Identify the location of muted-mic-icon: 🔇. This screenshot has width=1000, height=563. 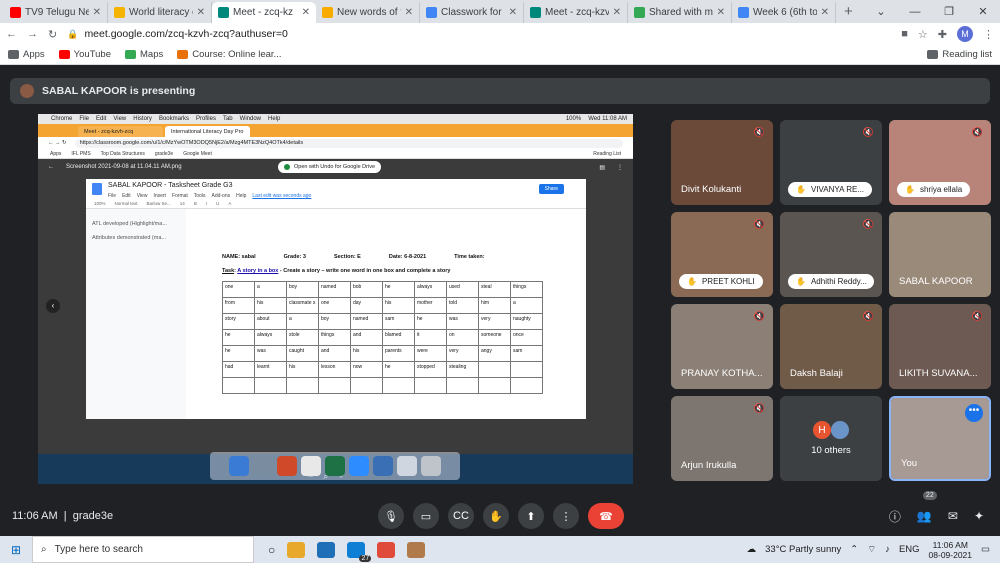
(759, 408).